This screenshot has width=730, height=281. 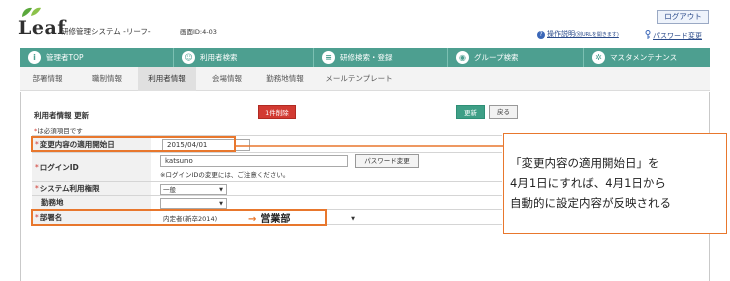 I want to click on password-change-link: パスワード変更, so click(x=673, y=35).